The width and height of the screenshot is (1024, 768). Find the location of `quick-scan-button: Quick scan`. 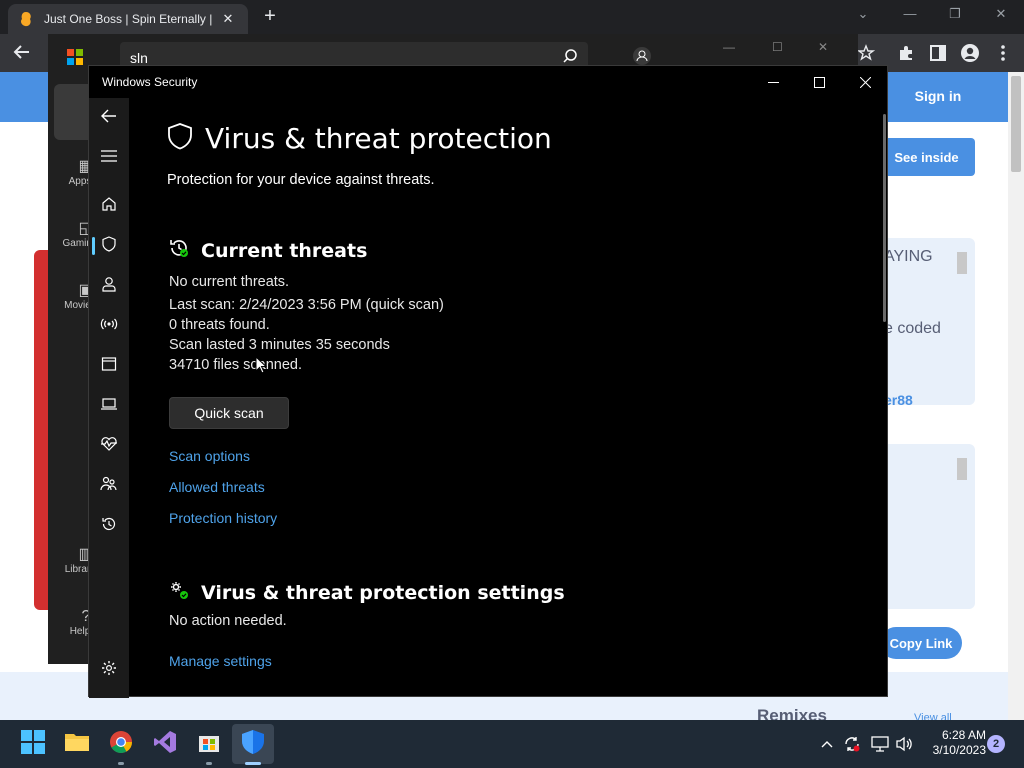

quick-scan-button: Quick scan is located at coordinates (229, 413).